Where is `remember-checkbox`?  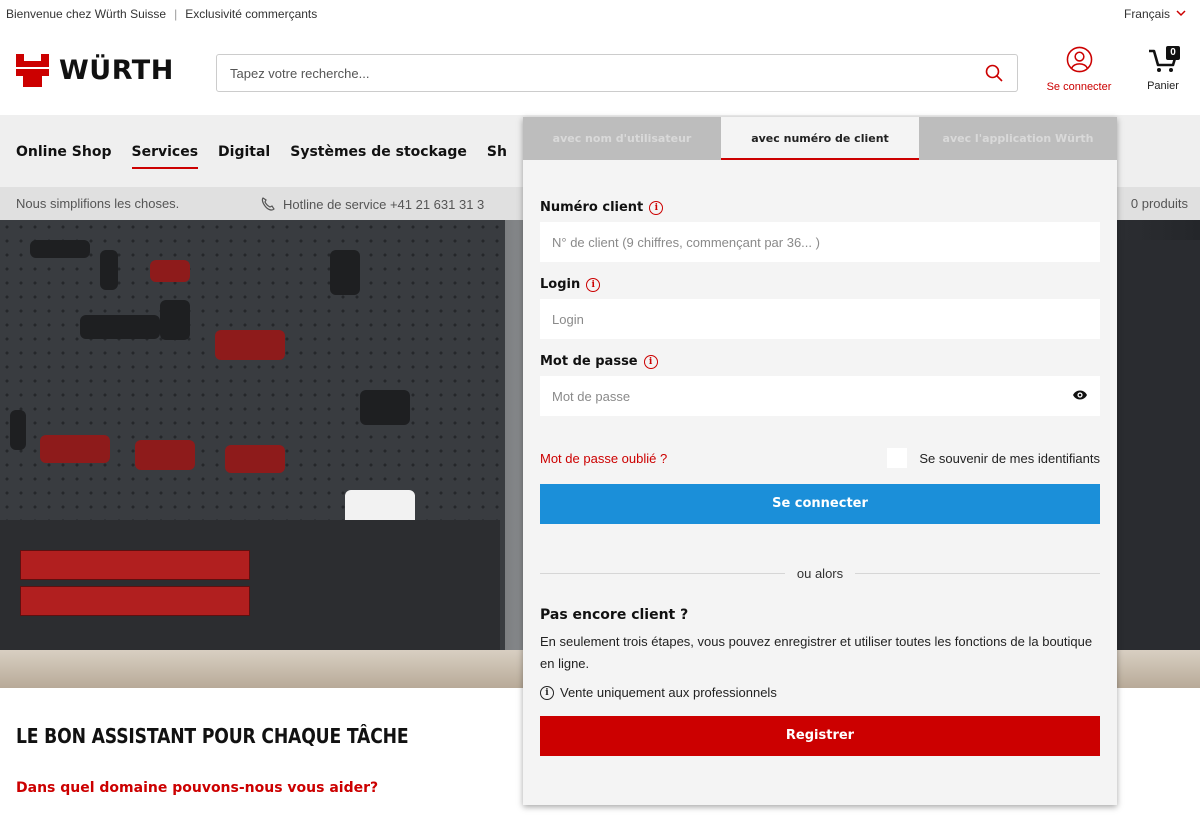
remember-checkbox is located at coordinates (897, 458).